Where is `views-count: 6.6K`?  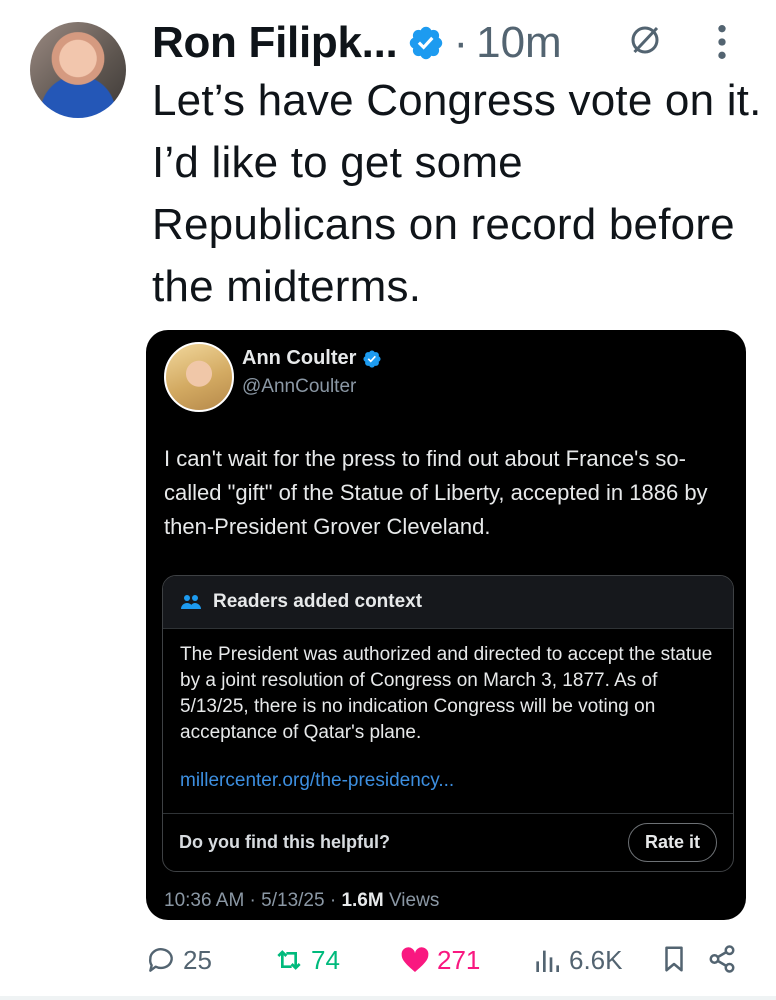
views-count: 6.6K is located at coordinates (596, 959).